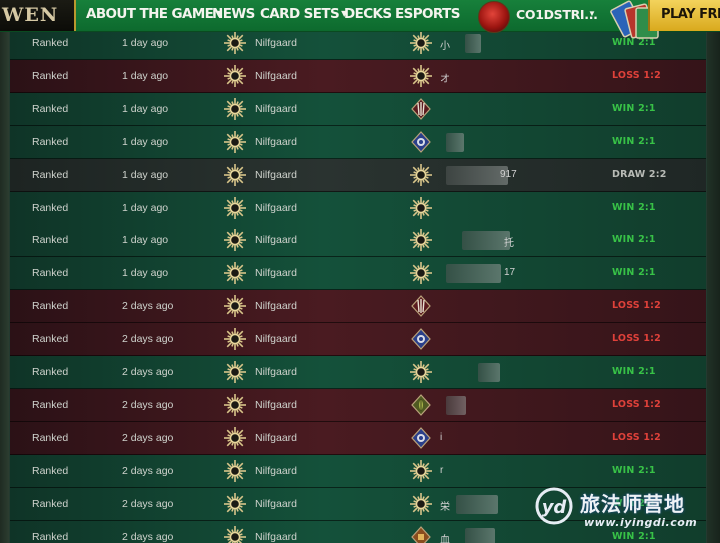 This screenshot has width=720, height=543. What do you see at coordinates (38, 15) in the screenshot?
I see `gwent-logo: WEN` at bounding box center [38, 15].